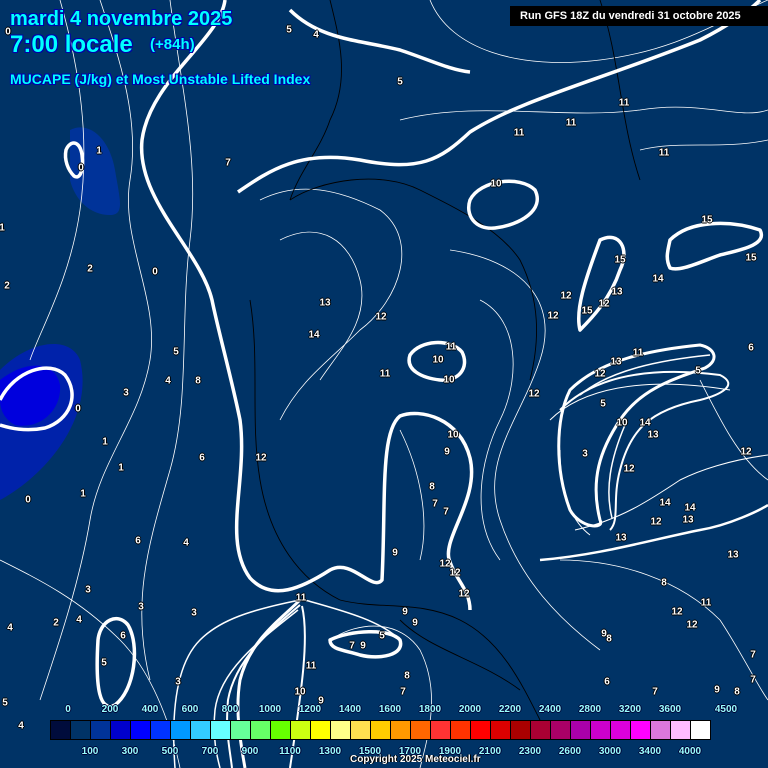 The image size is (768, 768). Describe the element at coordinates (90, 751) in the screenshot. I see `legend-tick-bottom: 100` at that location.